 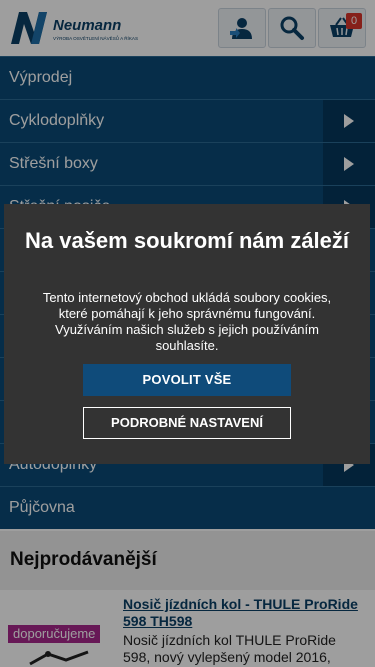 I want to click on allow-all-button: POVOLIT VŠE, so click(x=187, y=380).